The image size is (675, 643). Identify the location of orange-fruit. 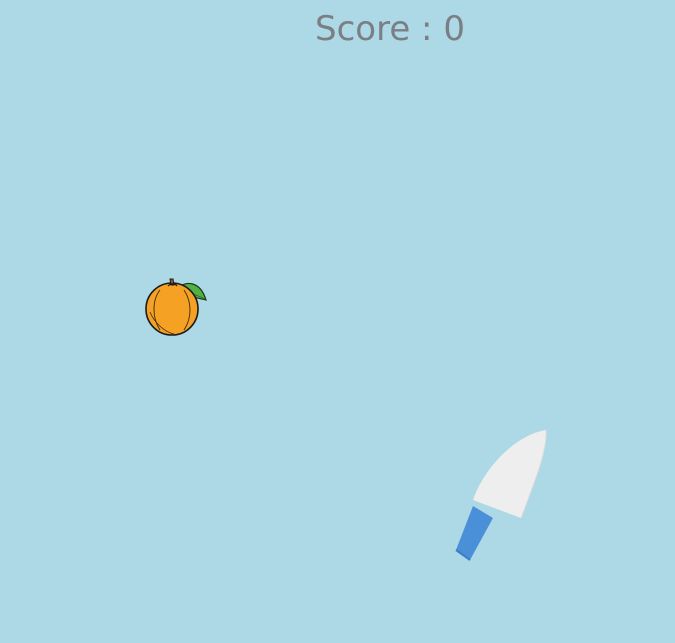
(177, 307).